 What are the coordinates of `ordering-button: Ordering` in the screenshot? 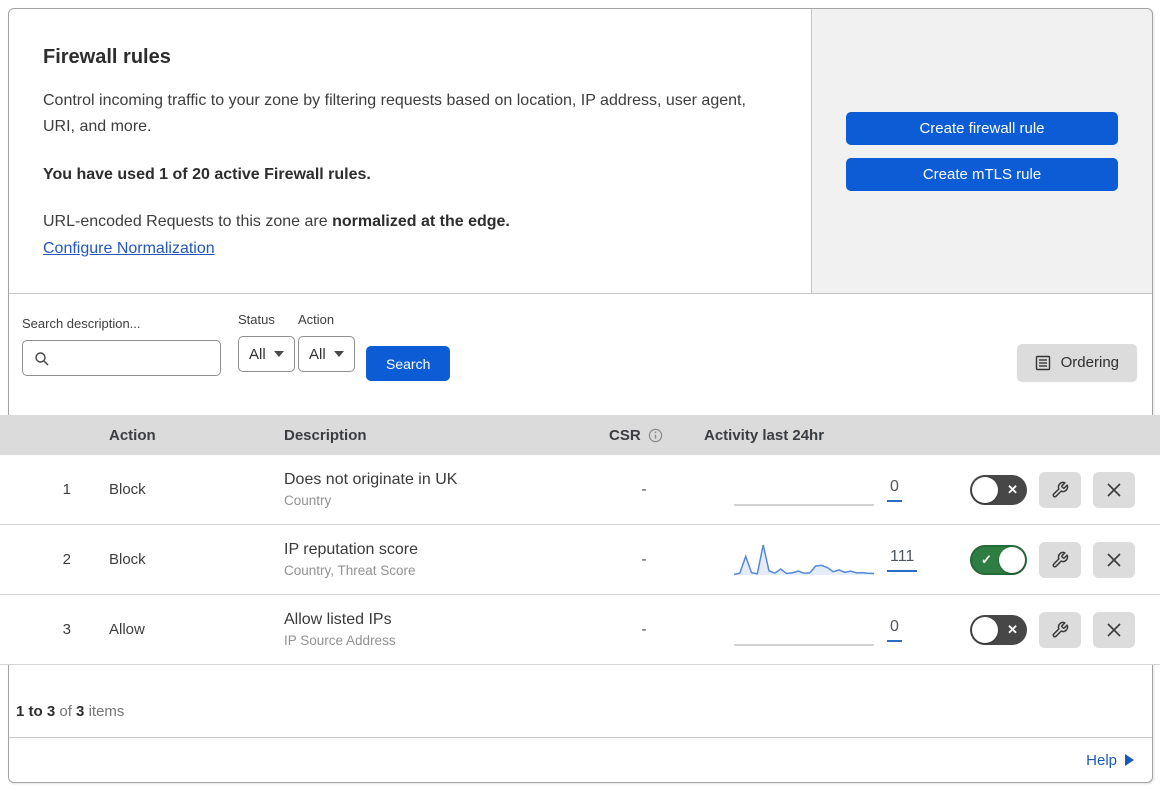 It's located at (1076, 362).